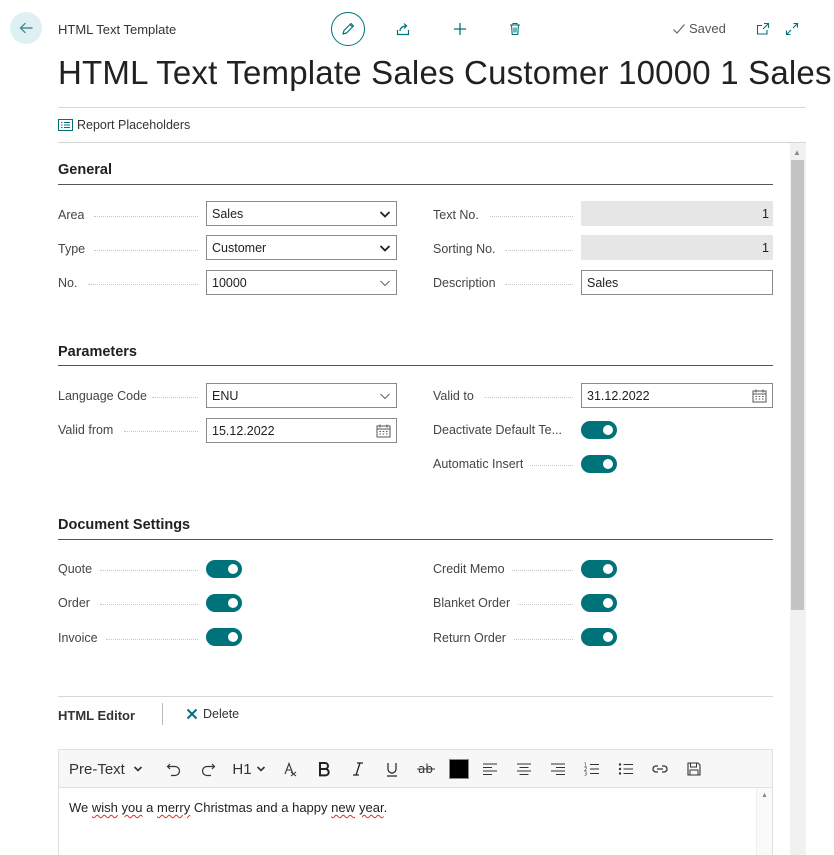  Describe the element at coordinates (677, 395) in the screenshot. I see `valid-to-date-input: 31.12.2022` at that location.